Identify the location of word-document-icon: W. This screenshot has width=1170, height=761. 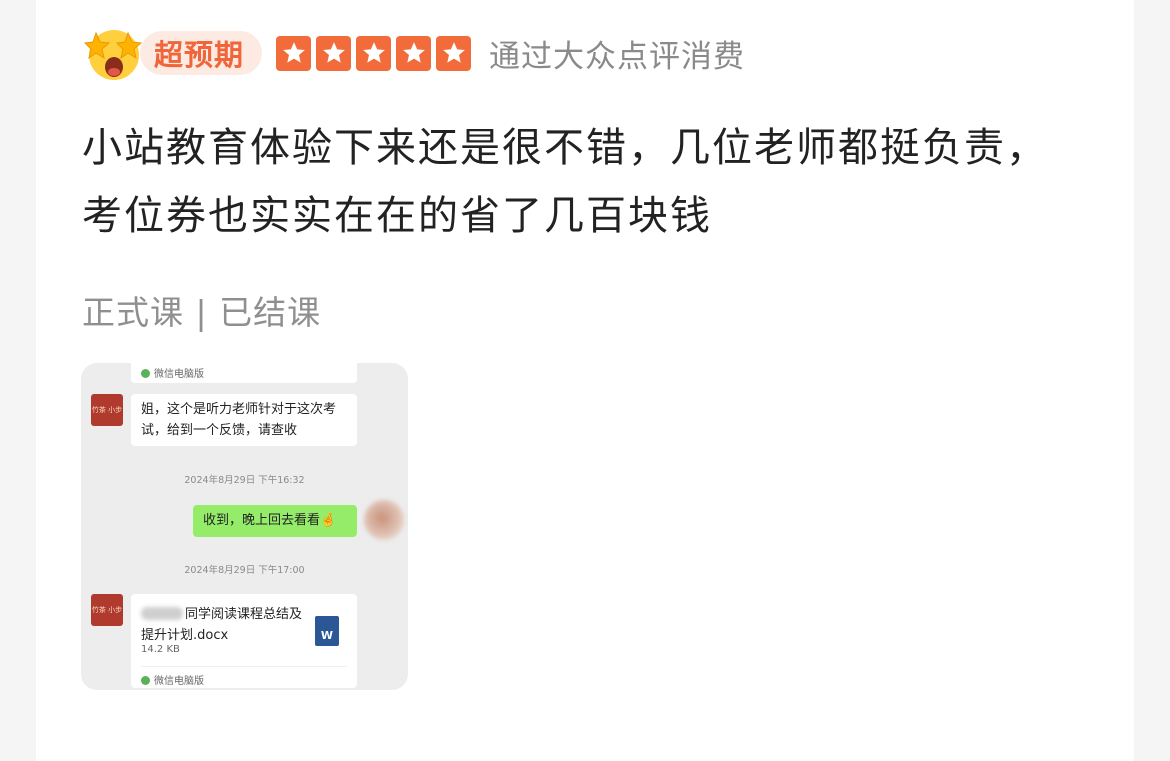
(327, 631).